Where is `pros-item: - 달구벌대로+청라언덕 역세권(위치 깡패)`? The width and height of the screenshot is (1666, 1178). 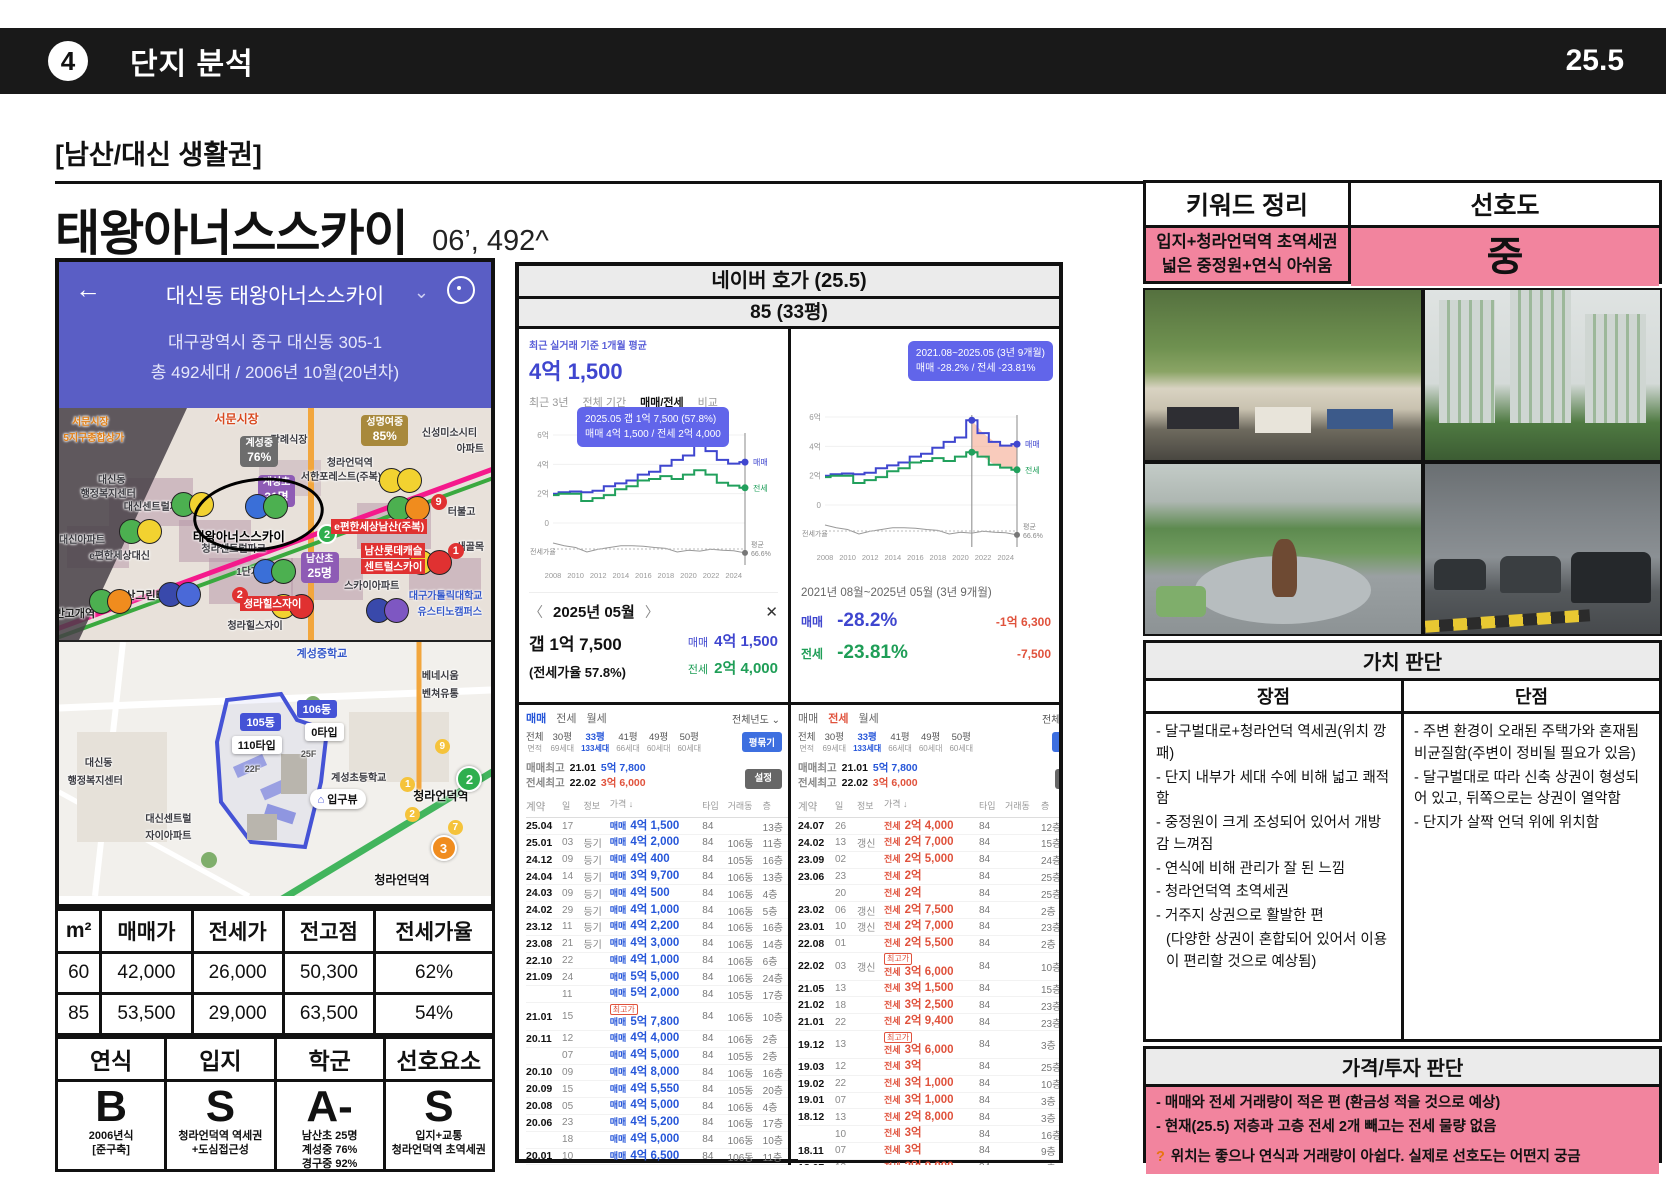
pros-item: - 달구벌대로+청라언덕 역세권(위치 깡패) is located at coordinates (1271, 743).